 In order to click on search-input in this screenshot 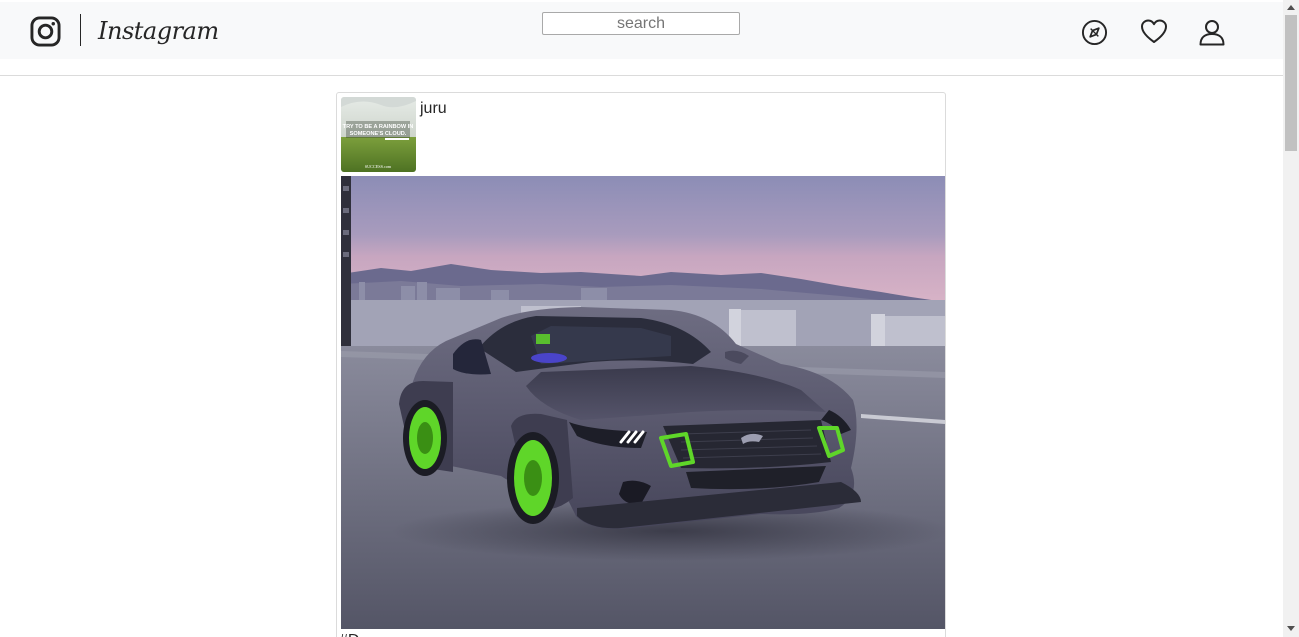, I will do `click(641, 23)`.